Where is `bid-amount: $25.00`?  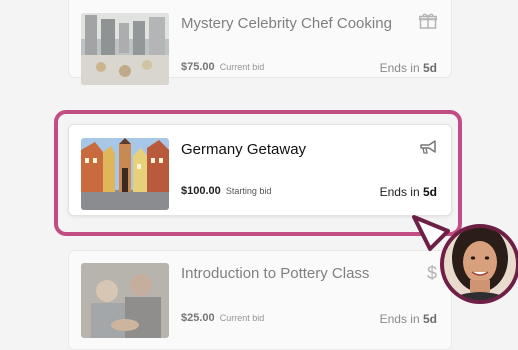 bid-amount: $25.00 is located at coordinates (198, 318).